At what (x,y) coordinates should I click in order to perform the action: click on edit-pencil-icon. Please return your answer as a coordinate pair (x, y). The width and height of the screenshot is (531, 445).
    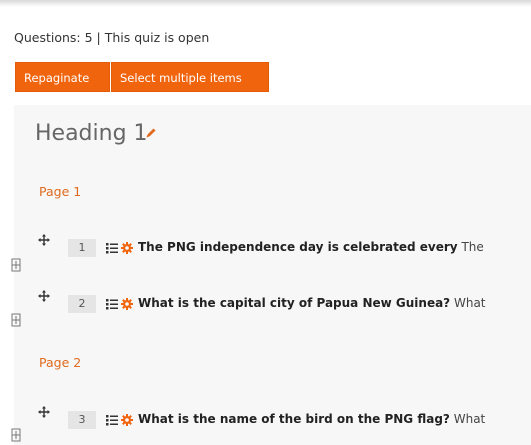
    Looking at the image, I should click on (151, 133).